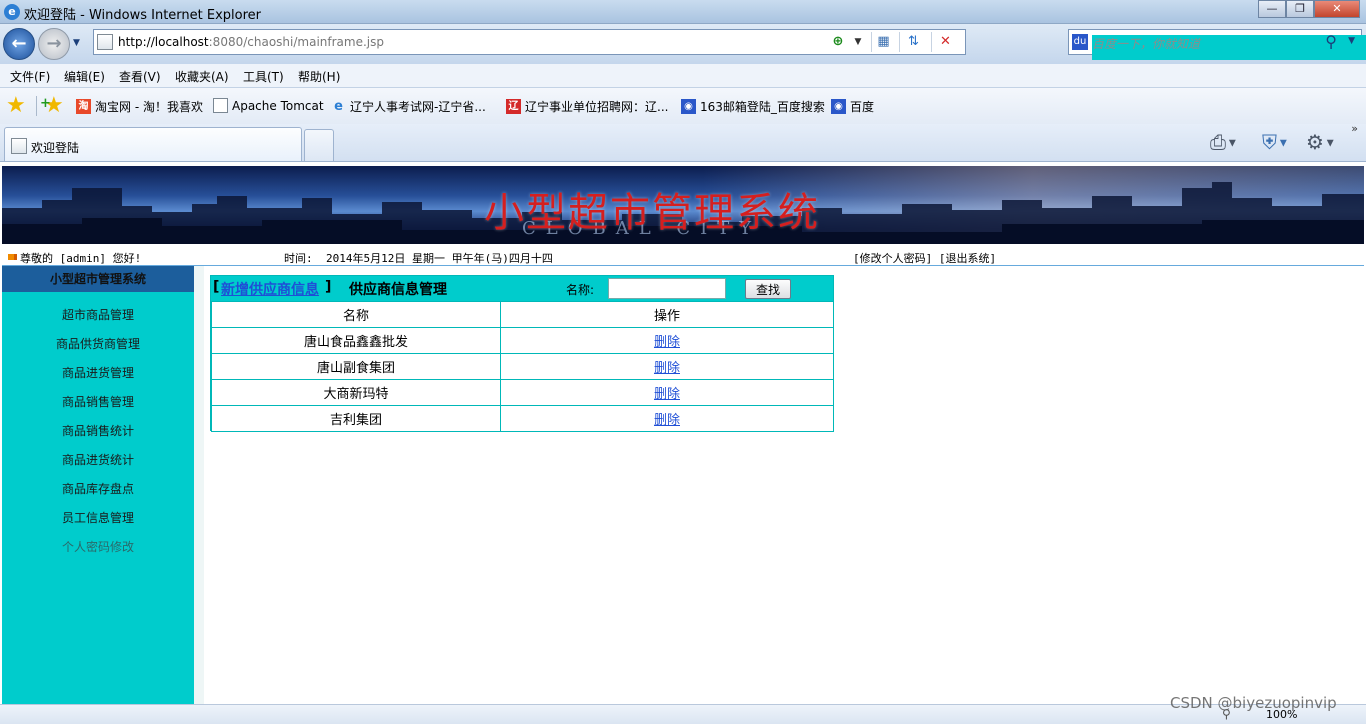 This screenshot has height=724, width=1366. Describe the element at coordinates (319, 76) in the screenshot. I see `menu-help: 帮助(H)` at that location.